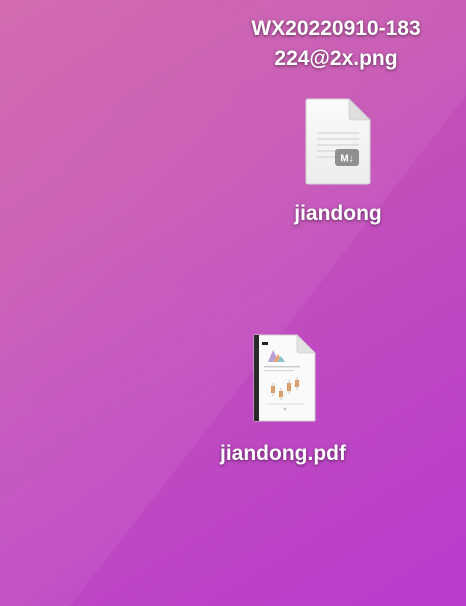 This screenshot has height=606, width=466. Describe the element at coordinates (336, 28) in the screenshot. I see `file-label-png-line1: WX20220910-183` at that location.